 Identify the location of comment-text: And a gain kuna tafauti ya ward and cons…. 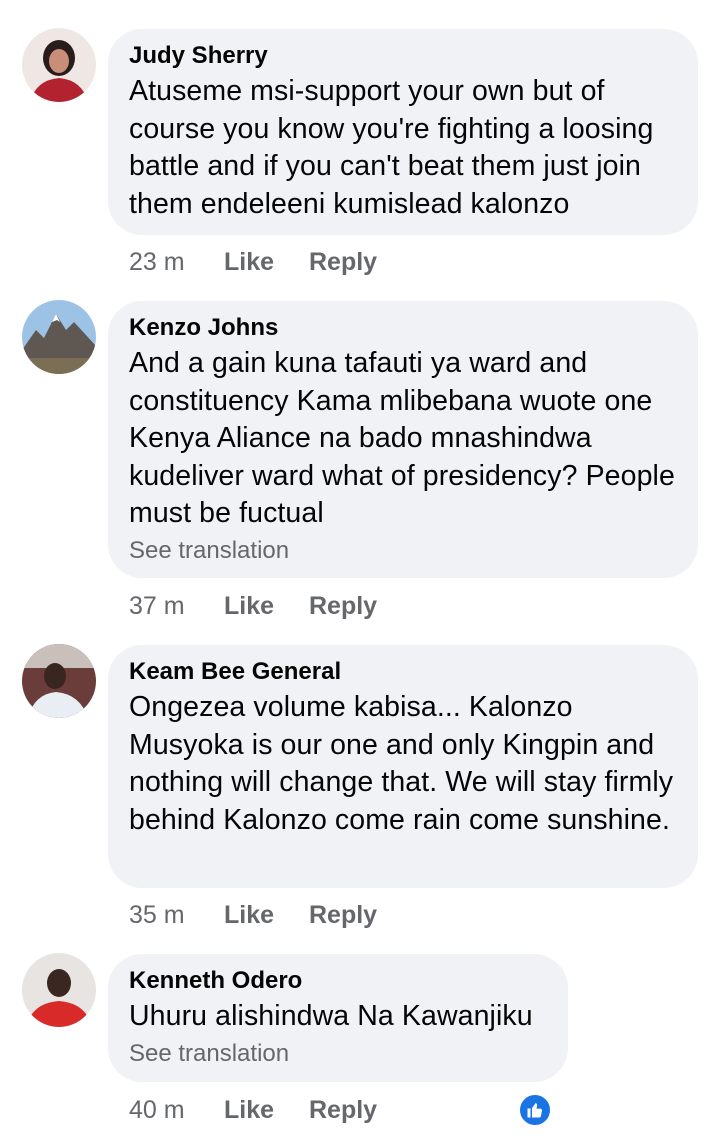
(402, 438).